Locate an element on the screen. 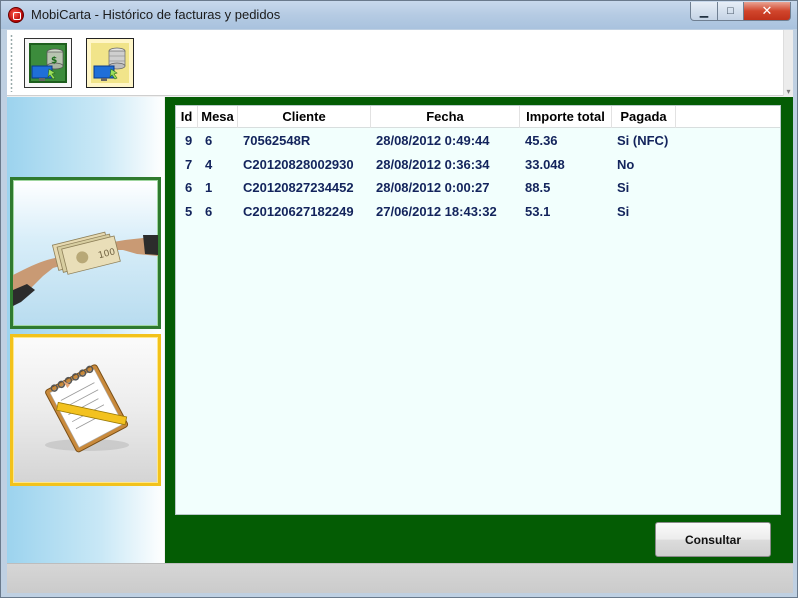 Image resolution: width=798 pixels, height=598 pixels. cell-cliente: C20120828002930 is located at coordinates (298, 164).